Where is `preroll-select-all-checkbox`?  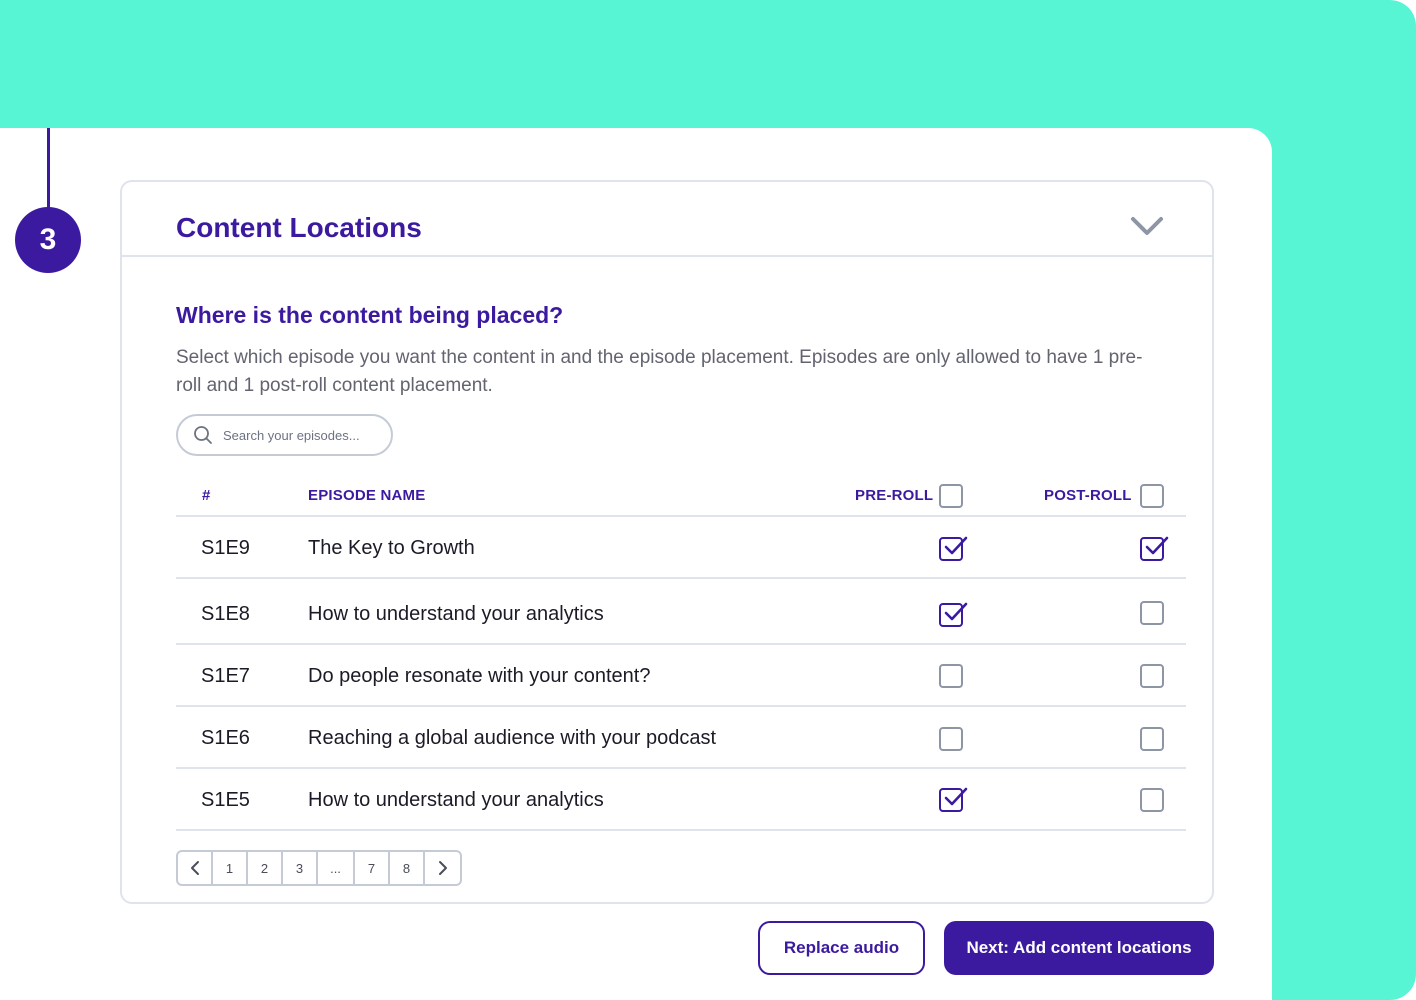
preroll-select-all-checkbox is located at coordinates (951, 496).